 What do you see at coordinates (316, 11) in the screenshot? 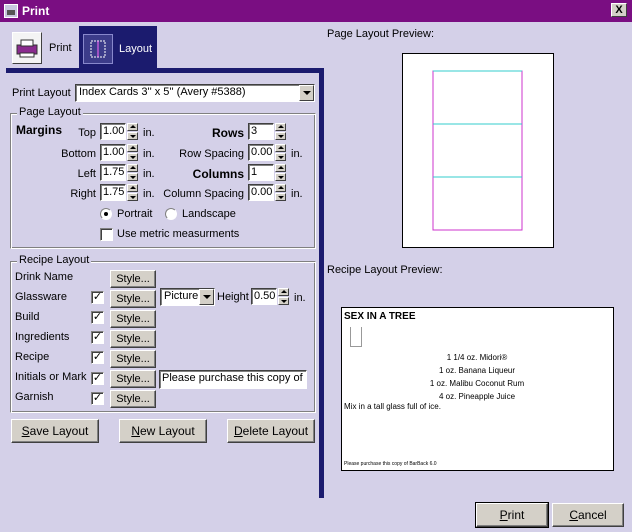
I see `title-bar: Print X` at bounding box center [316, 11].